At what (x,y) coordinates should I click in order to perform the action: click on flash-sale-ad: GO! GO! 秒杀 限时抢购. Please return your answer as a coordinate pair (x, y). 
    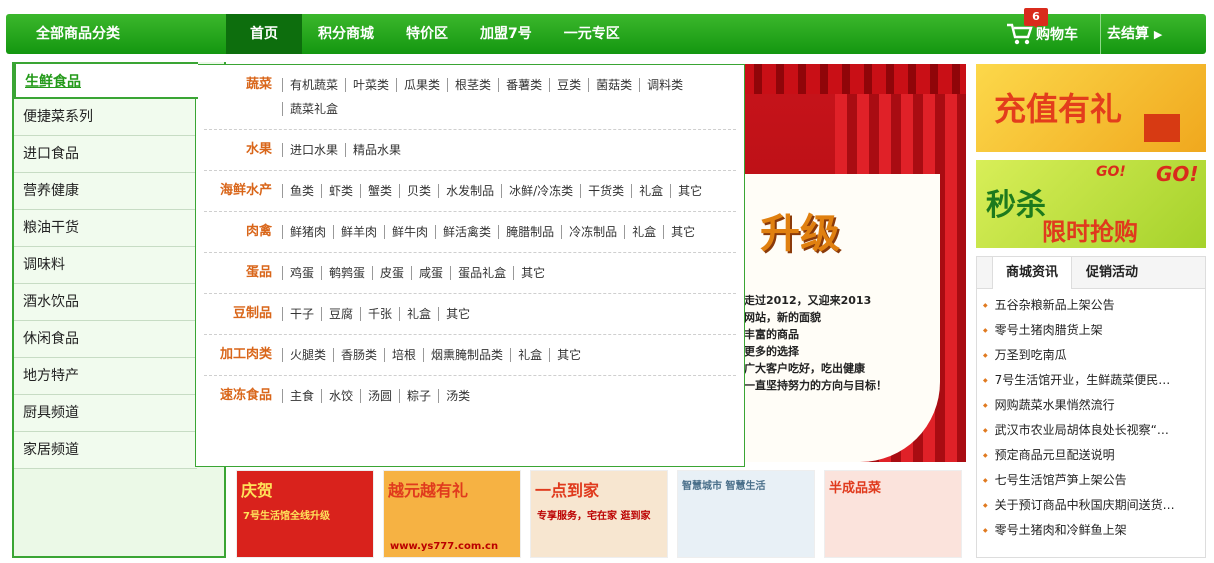
    Looking at the image, I should click on (1091, 204).